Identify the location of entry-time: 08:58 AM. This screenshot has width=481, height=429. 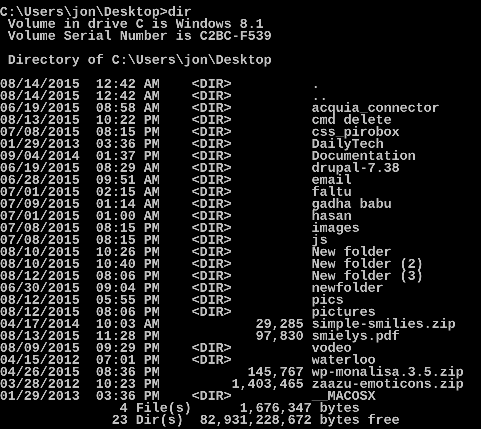
(128, 110).